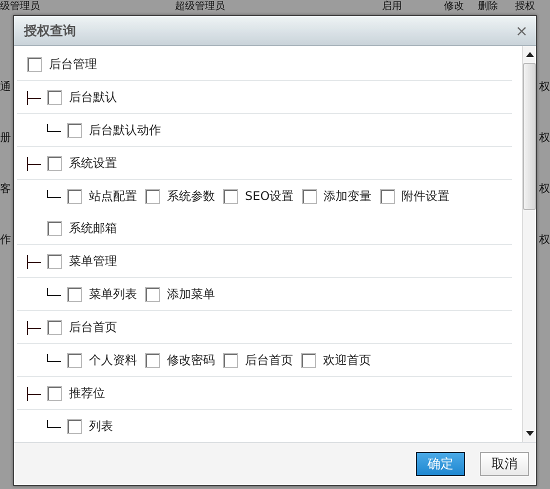 This screenshot has height=489, width=550. Describe the element at coordinates (5, 239) in the screenshot. I see `table-cell-text: 作` at that location.